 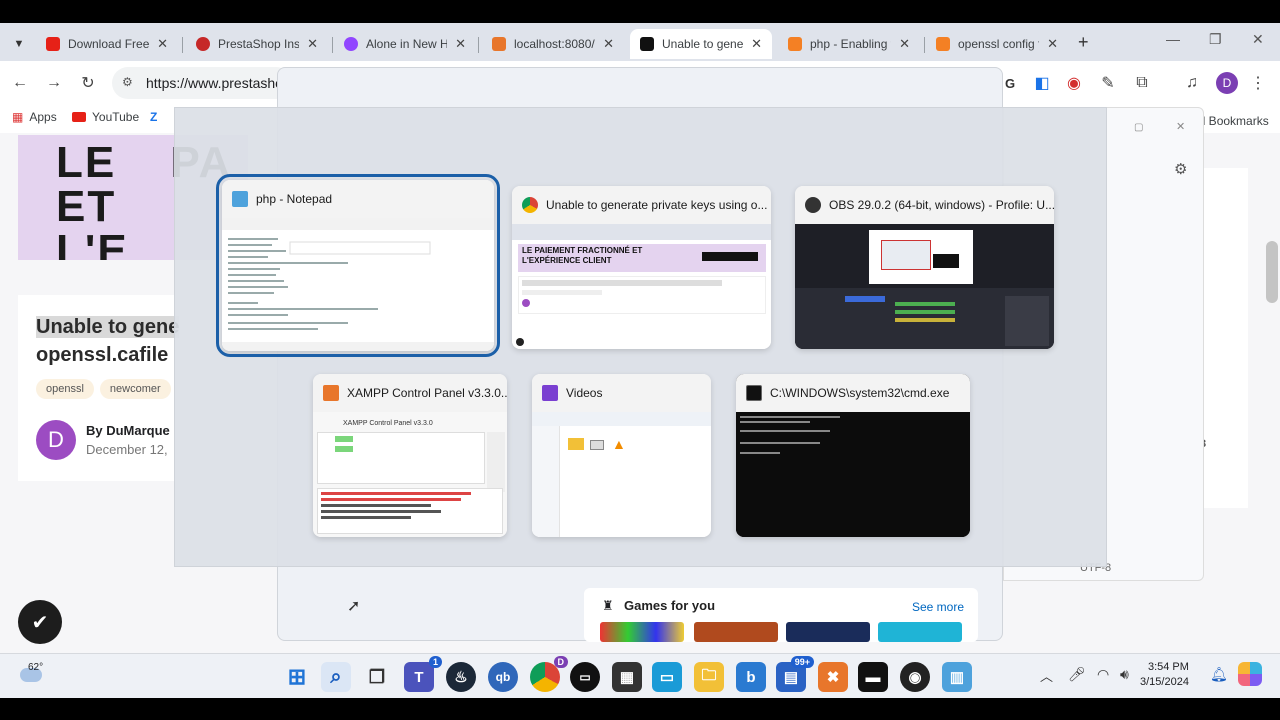 What do you see at coordinates (1103, 674) in the screenshot?
I see `wifi-icon: ◠` at bounding box center [1103, 674].